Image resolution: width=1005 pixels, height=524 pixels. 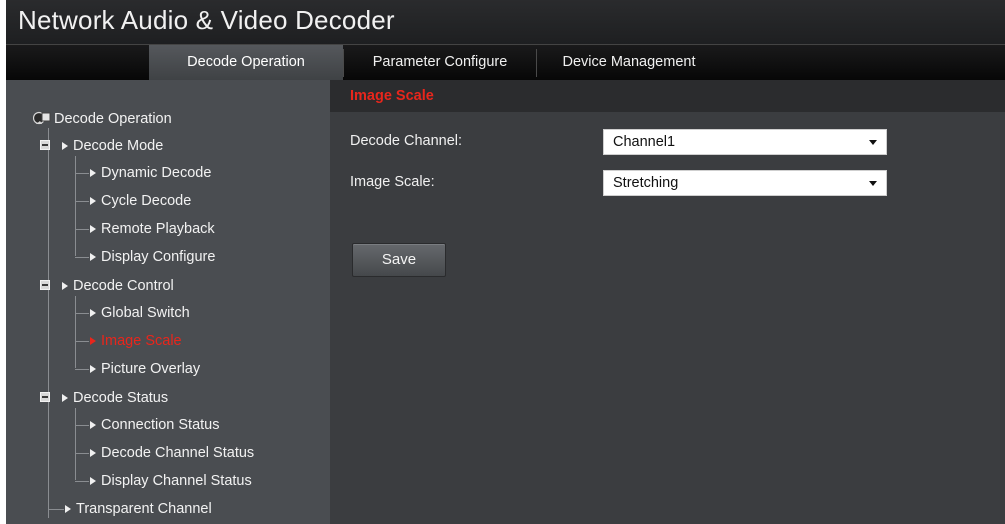 I want to click on tree-group-decode-status: Decode Status, so click(x=115, y=398).